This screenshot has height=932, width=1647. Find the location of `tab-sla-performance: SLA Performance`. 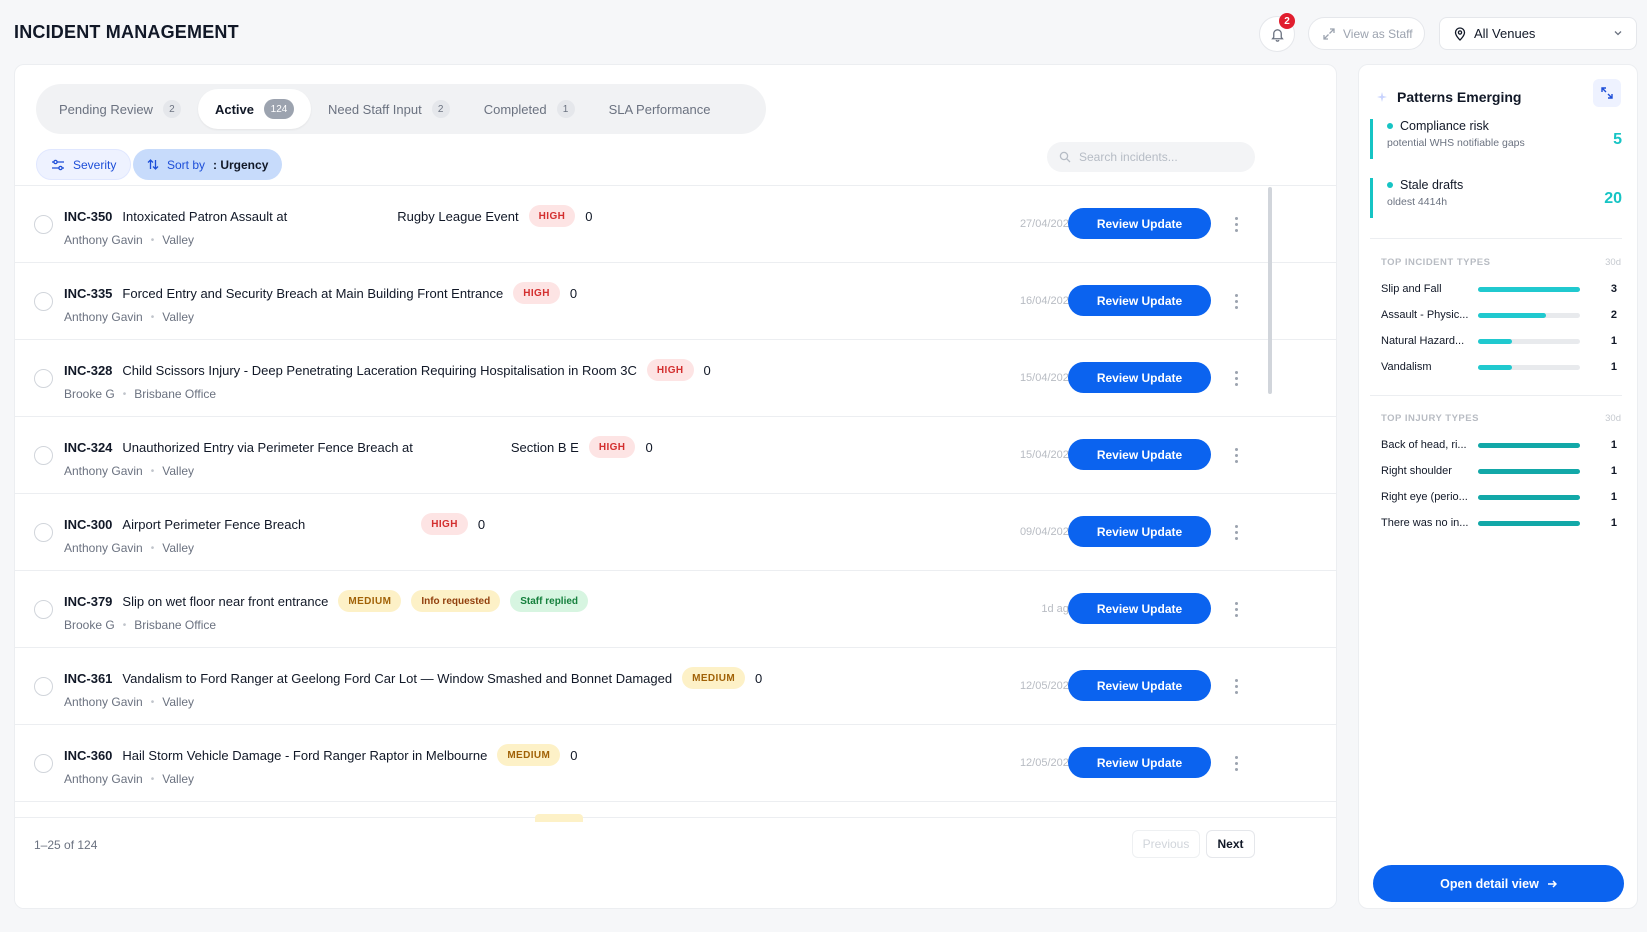

tab-sla-performance: SLA Performance is located at coordinates (660, 109).